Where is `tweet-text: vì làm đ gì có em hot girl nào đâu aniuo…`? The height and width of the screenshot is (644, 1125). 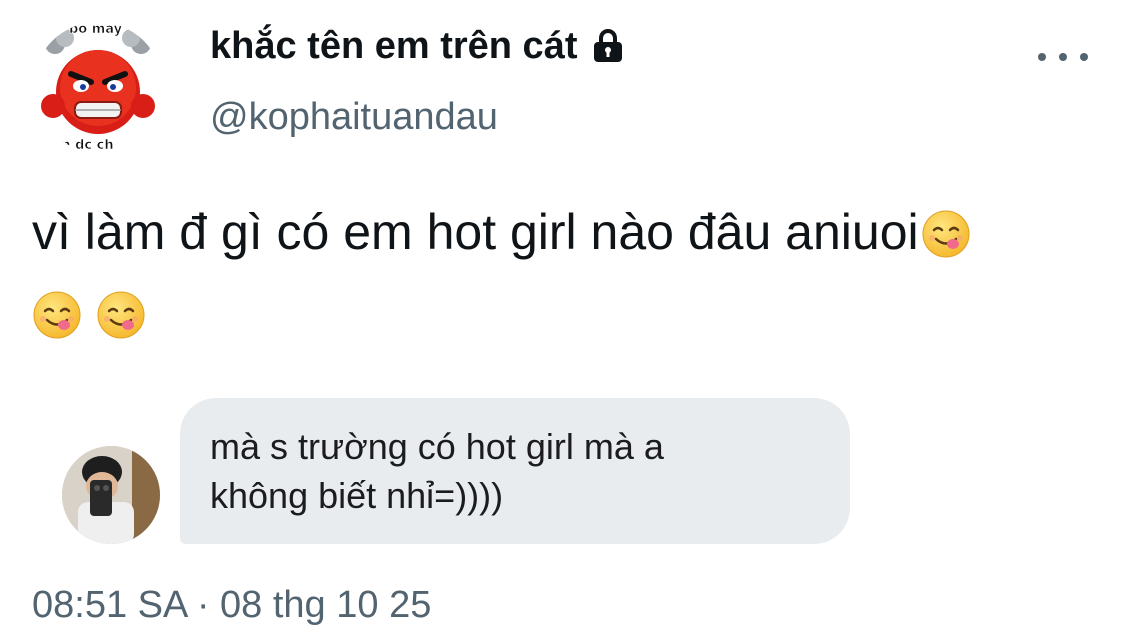
tweet-text: vì làm đ gì có em hot girl nào đâu aniuo… is located at coordinates (567, 232).